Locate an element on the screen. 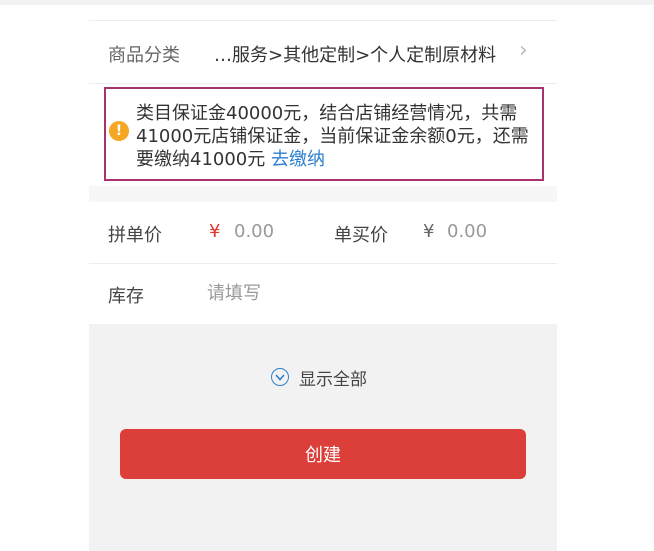 The width and height of the screenshot is (654, 551). stock-row: 库存 is located at coordinates (323, 294).